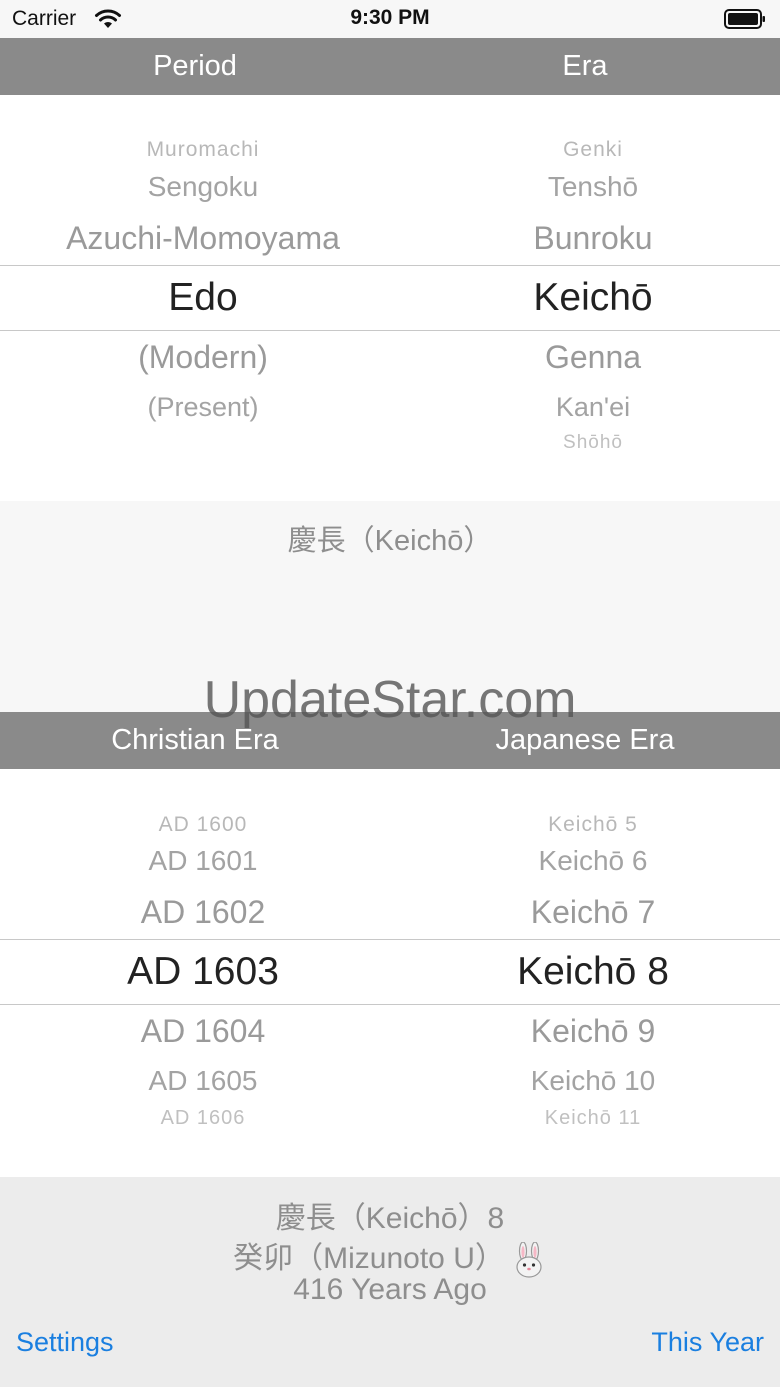 Image resolution: width=780 pixels, height=1387 pixels. Describe the element at coordinates (203, 150) in the screenshot. I see `period-option: Muromachi` at that location.